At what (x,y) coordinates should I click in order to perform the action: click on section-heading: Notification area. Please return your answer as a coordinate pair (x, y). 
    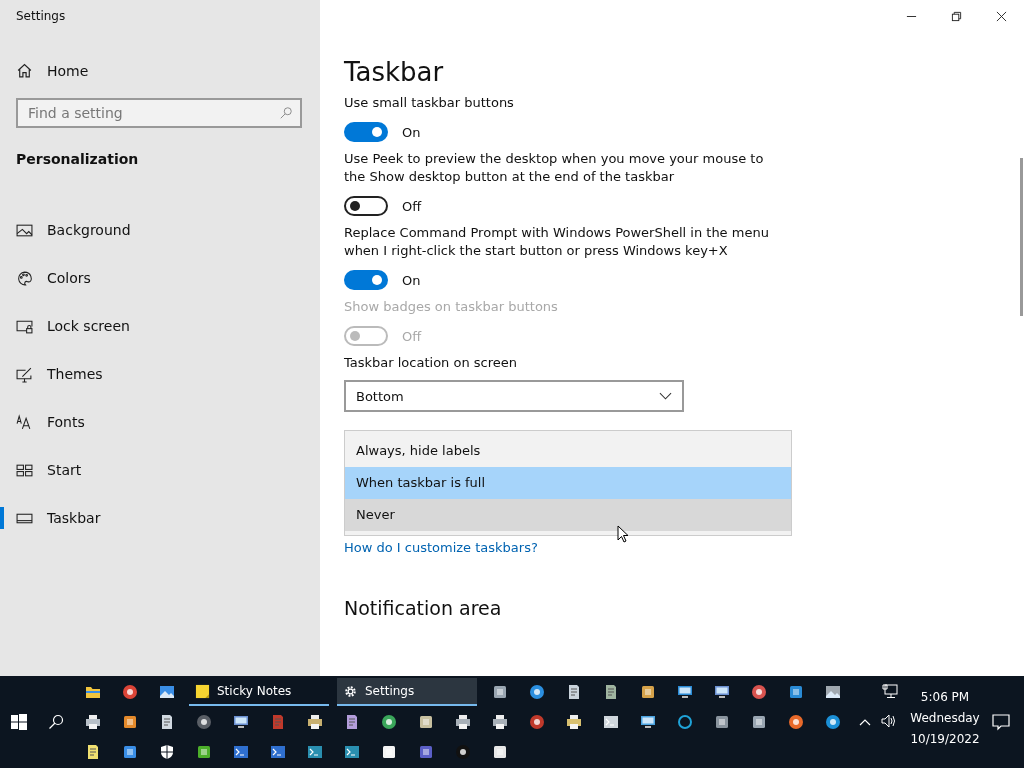
    Looking at the image, I should click on (423, 608).